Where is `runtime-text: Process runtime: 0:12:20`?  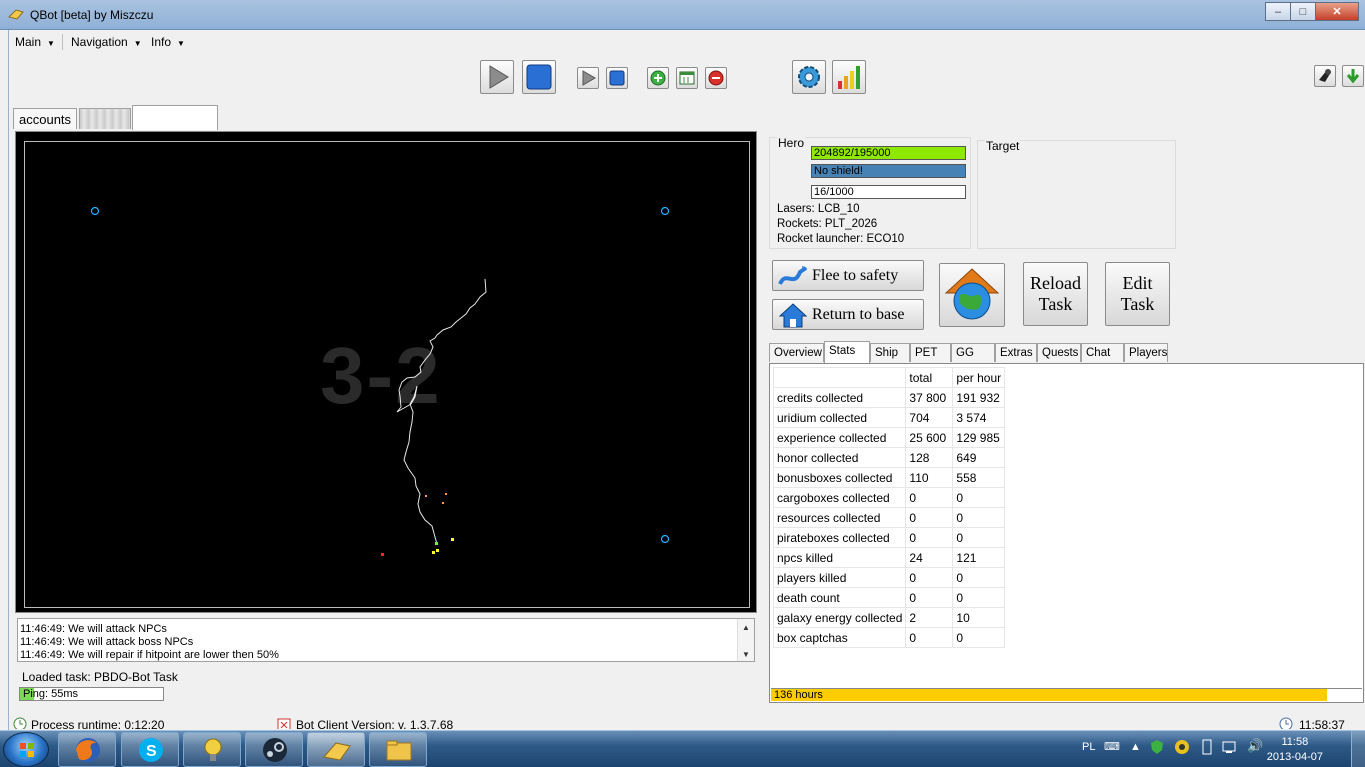
runtime-text: Process runtime: 0:12:20 is located at coordinates (98, 723).